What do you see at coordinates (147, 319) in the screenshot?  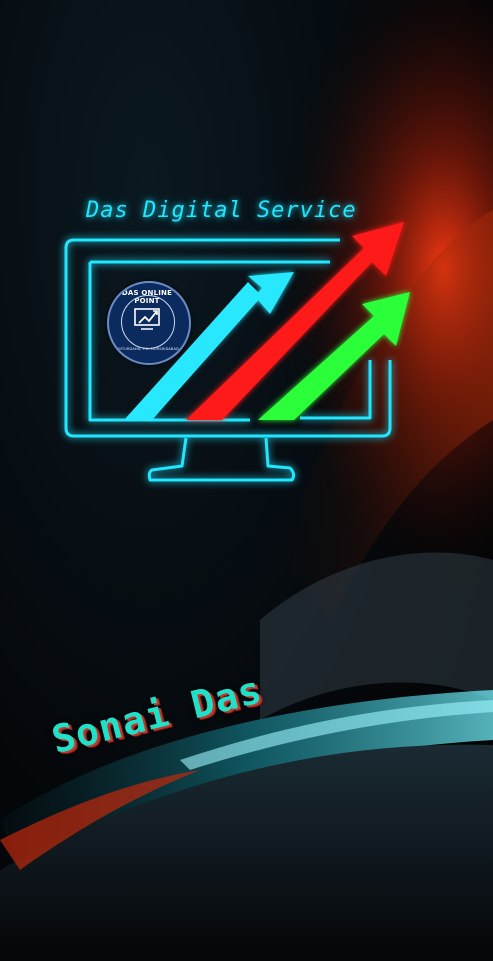 I see `rising-chart-icon` at bounding box center [147, 319].